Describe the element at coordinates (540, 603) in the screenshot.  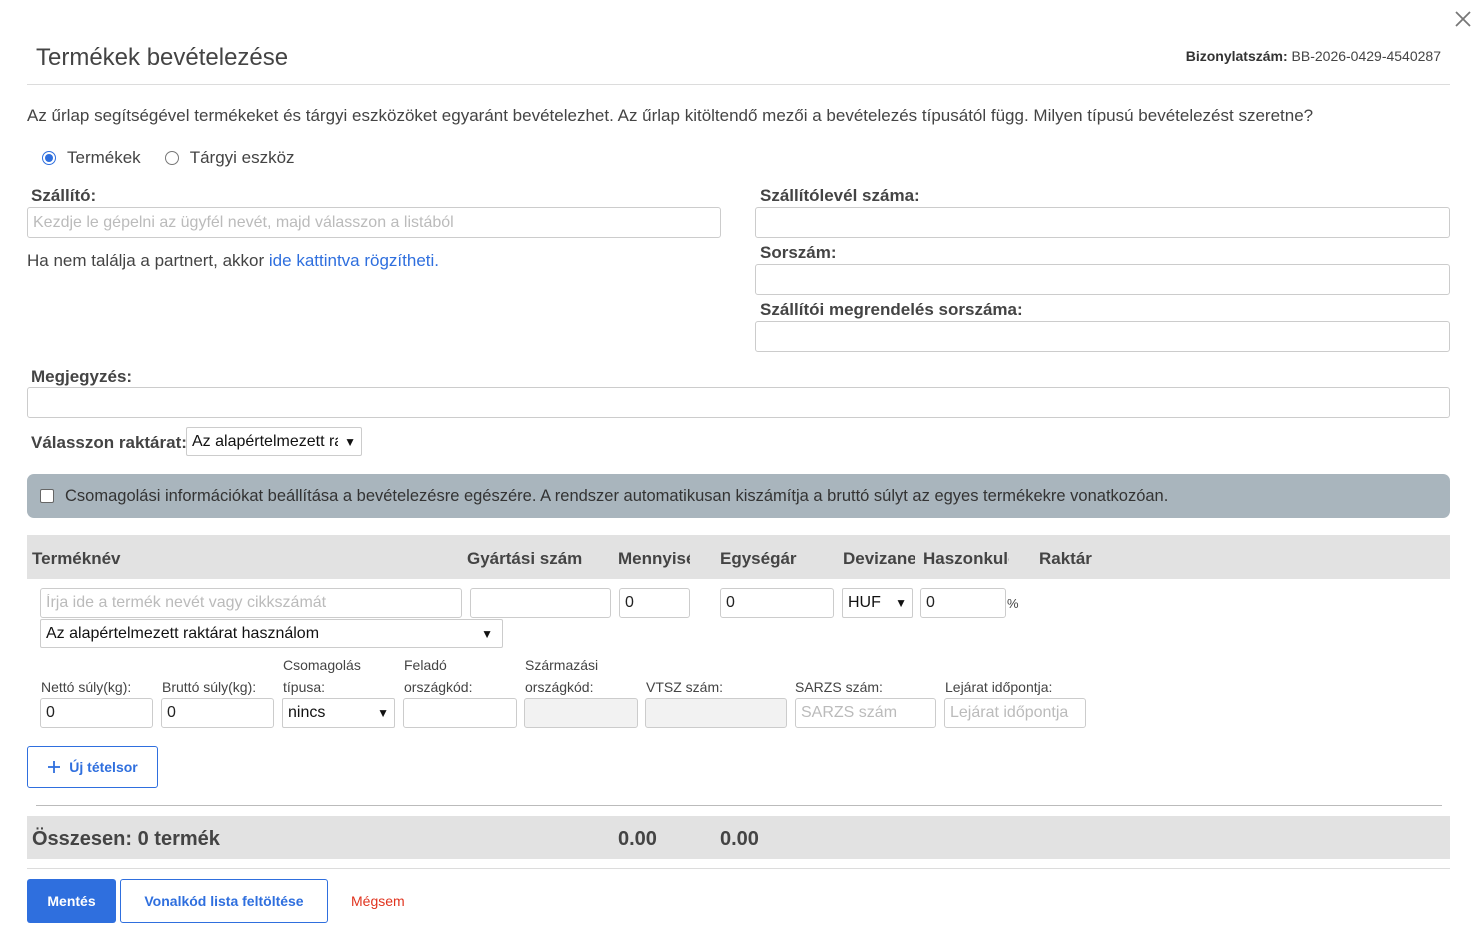
I see `mfg-number-input` at that location.